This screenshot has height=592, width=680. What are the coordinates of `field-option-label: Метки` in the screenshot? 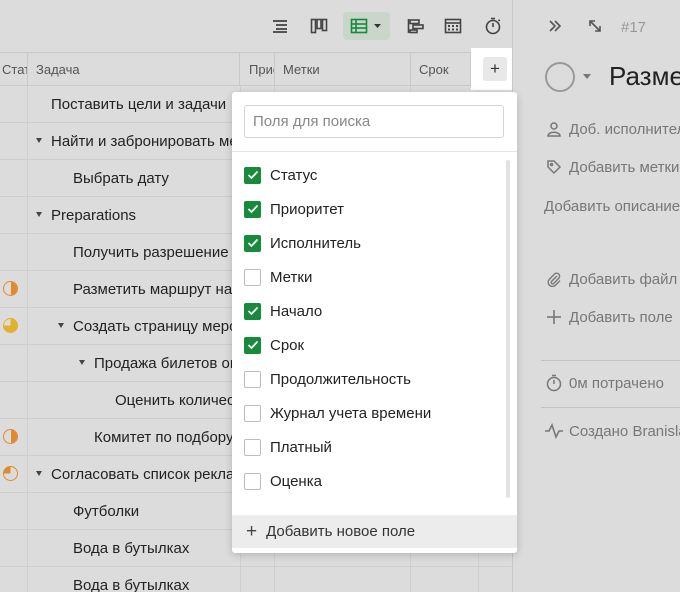 It's located at (291, 277).